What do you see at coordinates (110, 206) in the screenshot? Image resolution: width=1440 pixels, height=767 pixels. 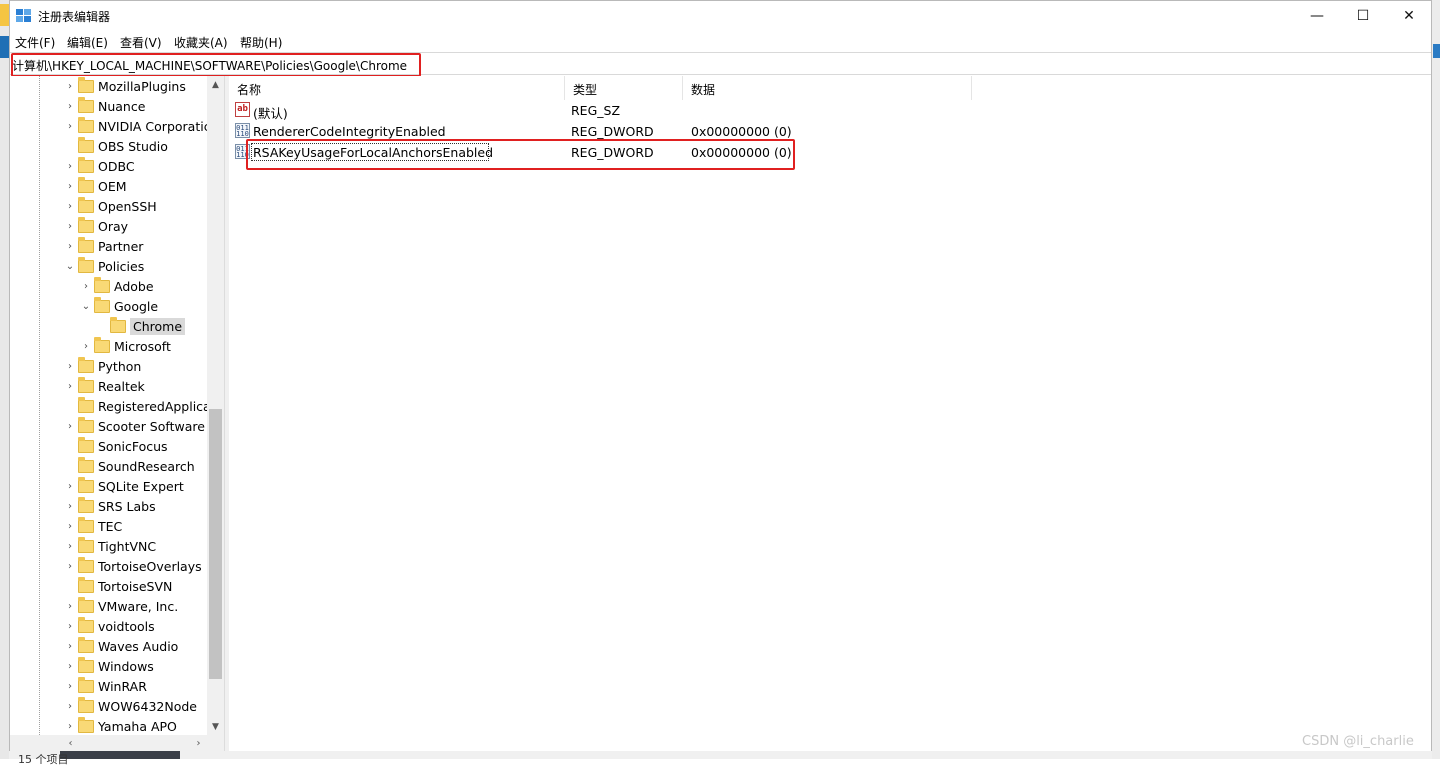 I see `tree-item-openssh: › OpenSSH` at bounding box center [110, 206].